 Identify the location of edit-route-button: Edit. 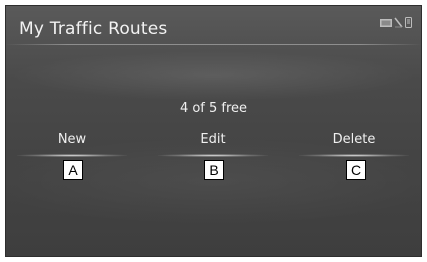
(213, 143).